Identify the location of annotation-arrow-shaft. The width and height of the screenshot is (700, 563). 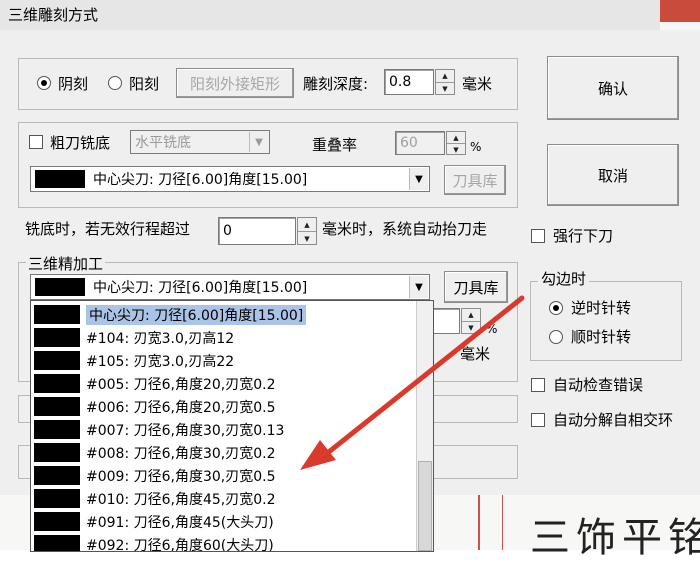
(423, 376).